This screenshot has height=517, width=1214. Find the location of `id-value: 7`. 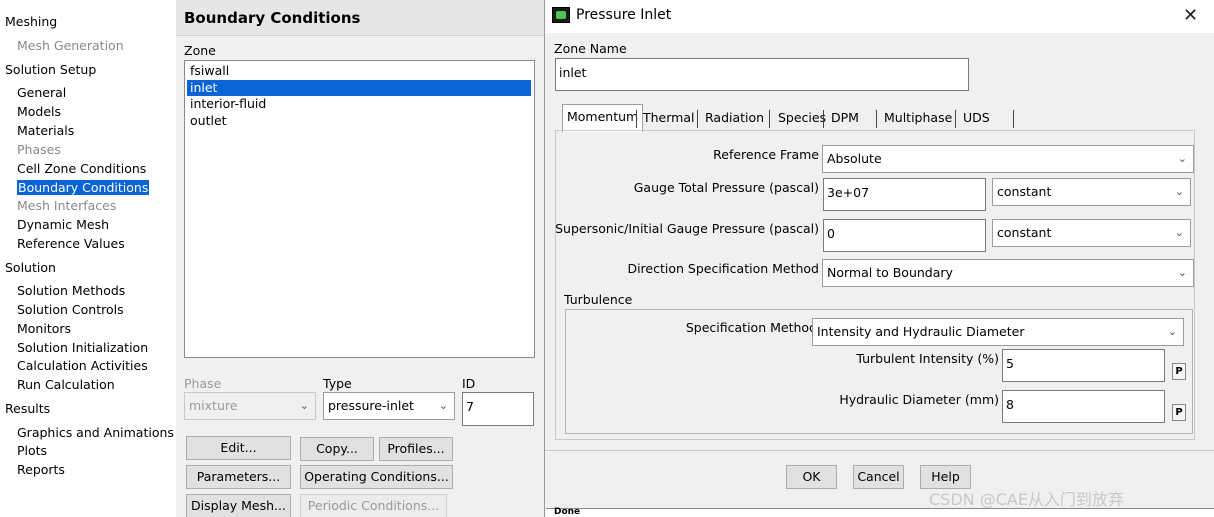

id-value: 7 is located at coordinates (470, 406).